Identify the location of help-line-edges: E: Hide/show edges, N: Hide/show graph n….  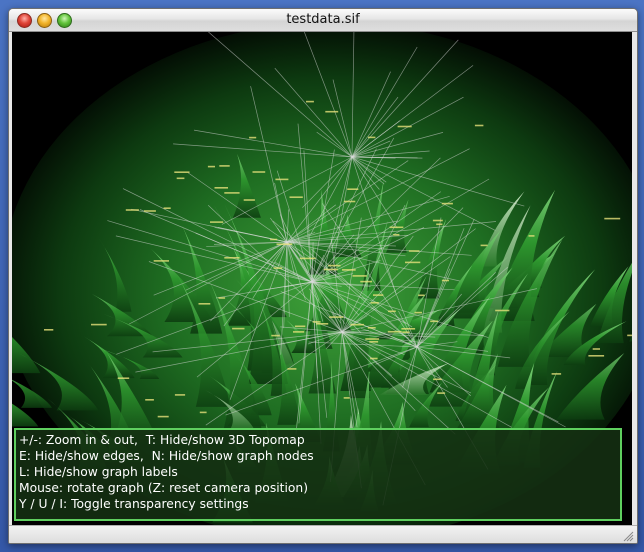
(166, 456).